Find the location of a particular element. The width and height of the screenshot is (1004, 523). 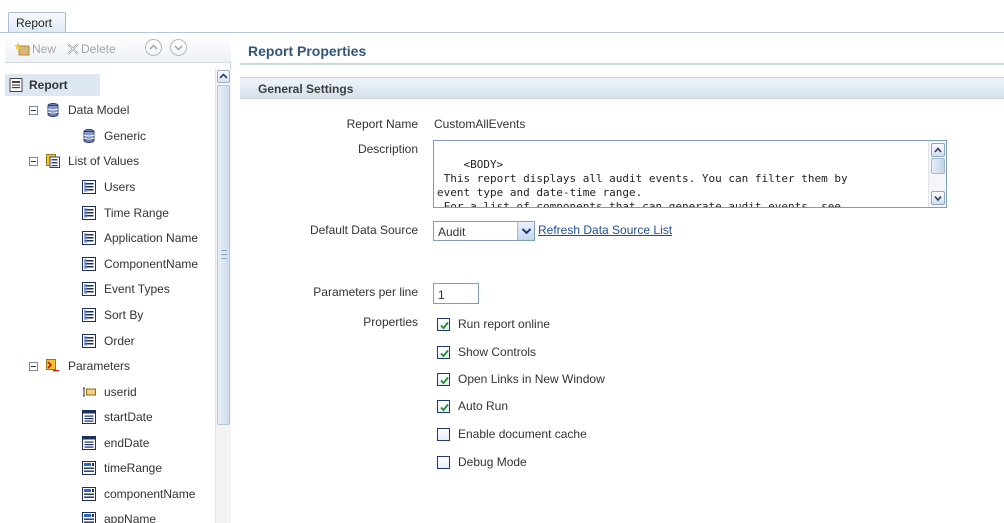

checkbox-label: Debug Mode is located at coordinates (492, 462).